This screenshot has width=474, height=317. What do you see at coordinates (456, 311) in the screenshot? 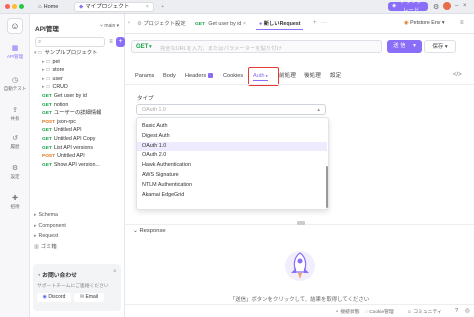
I see `help-icon: ?` at bounding box center [456, 311].